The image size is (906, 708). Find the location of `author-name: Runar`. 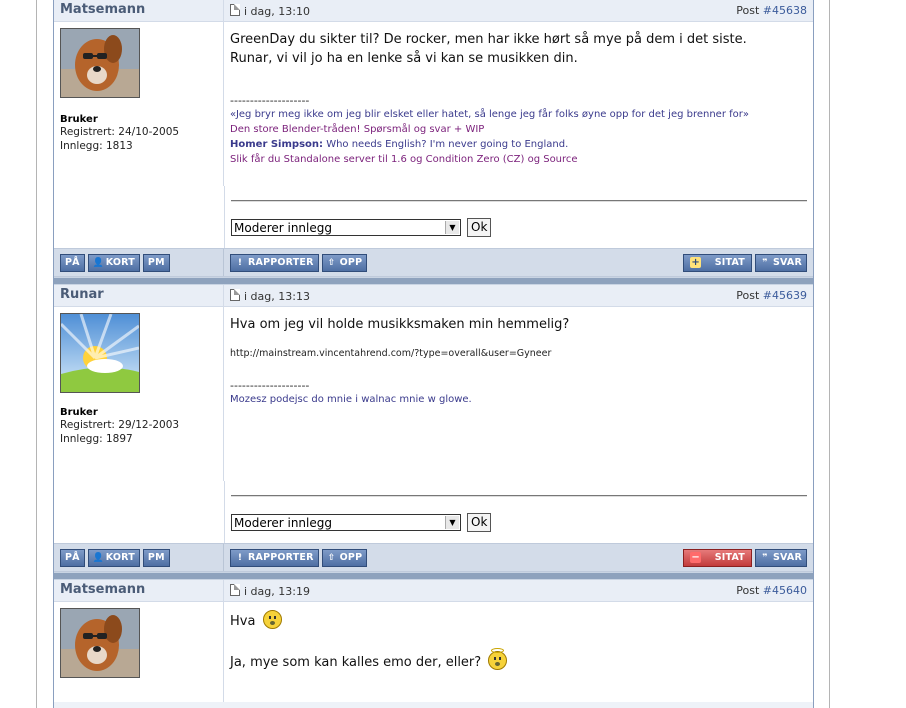

author-name: Runar is located at coordinates (139, 295).